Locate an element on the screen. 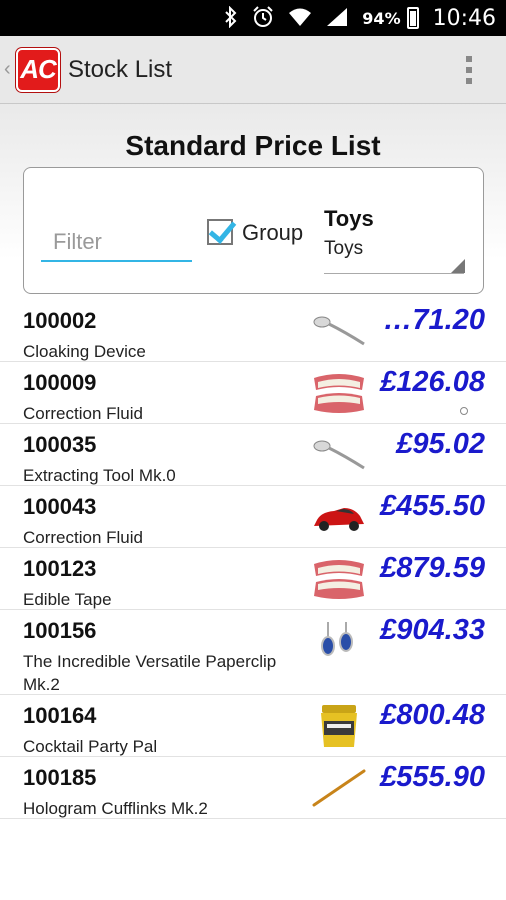 Image resolution: width=506 pixels, height=900 pixels. app-logo: AC is located at coordinates (38, 69).